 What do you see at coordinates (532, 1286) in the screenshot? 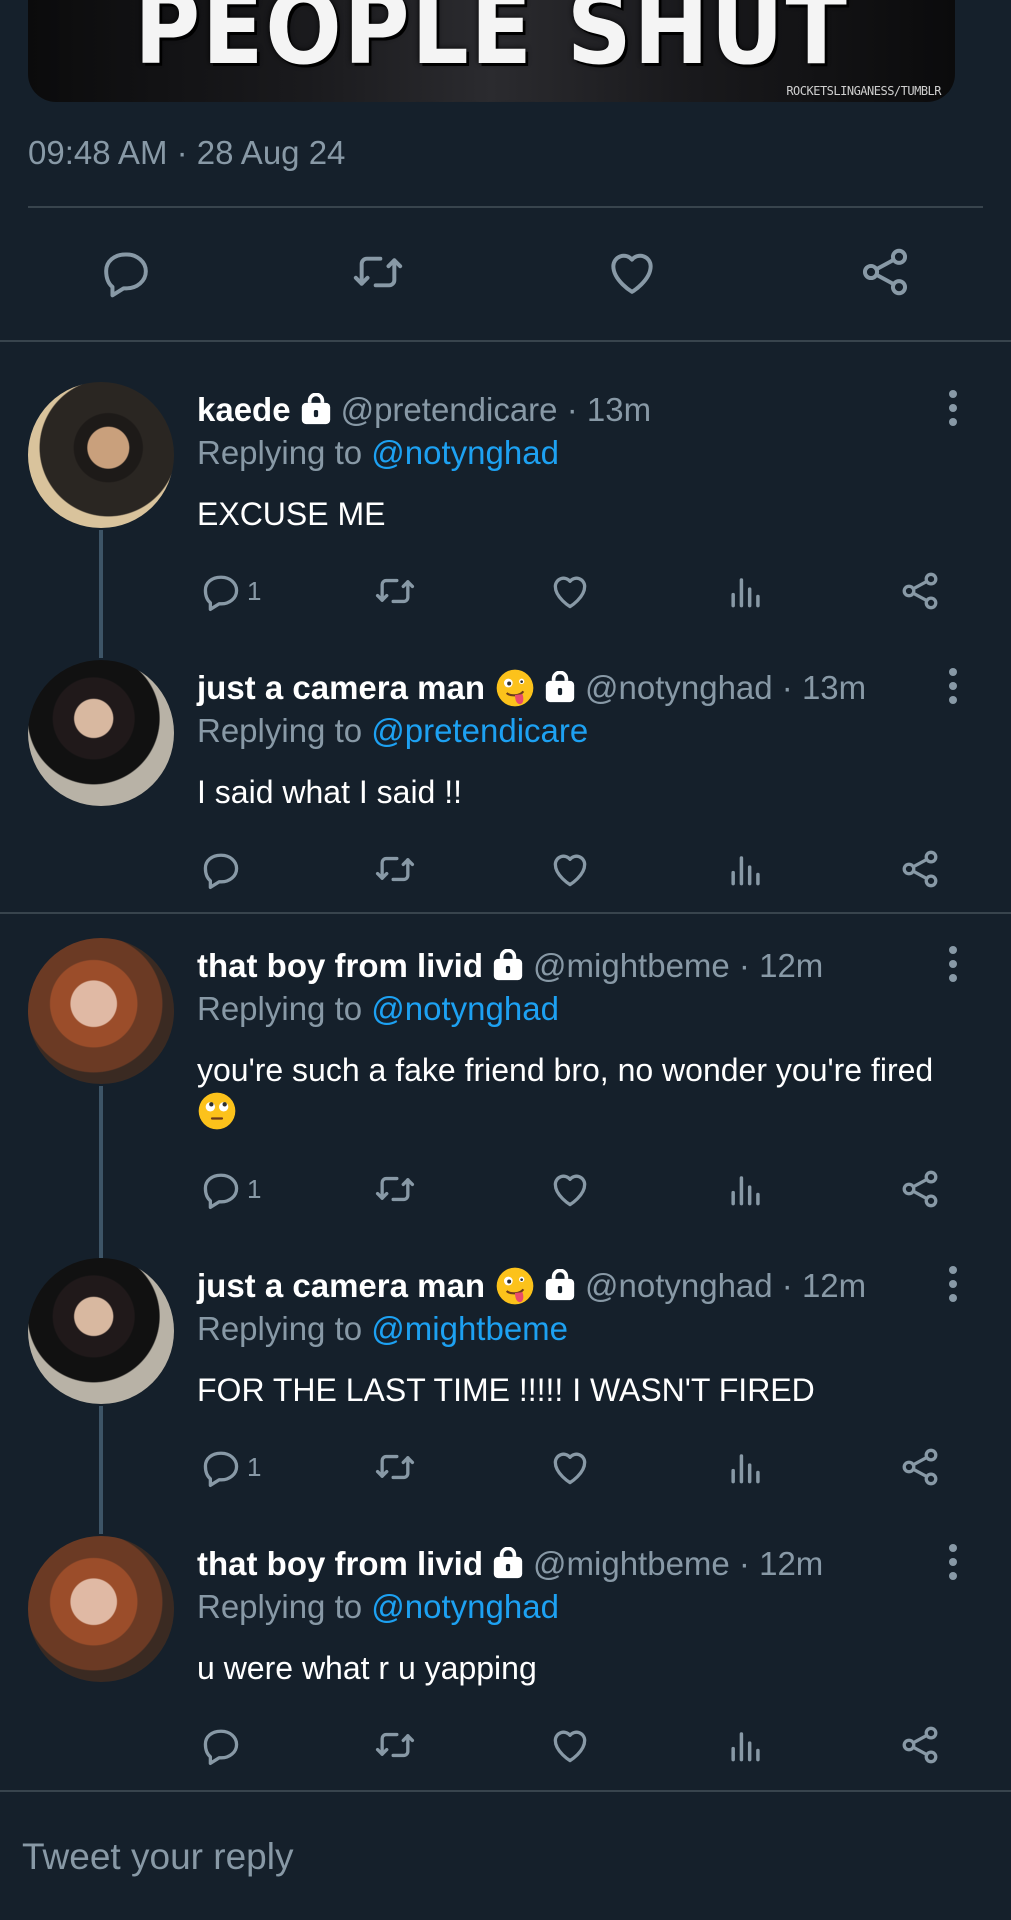
I see `tweet-header: just a camera man @notynghad · 12m` at bounding box center [532, 1286].